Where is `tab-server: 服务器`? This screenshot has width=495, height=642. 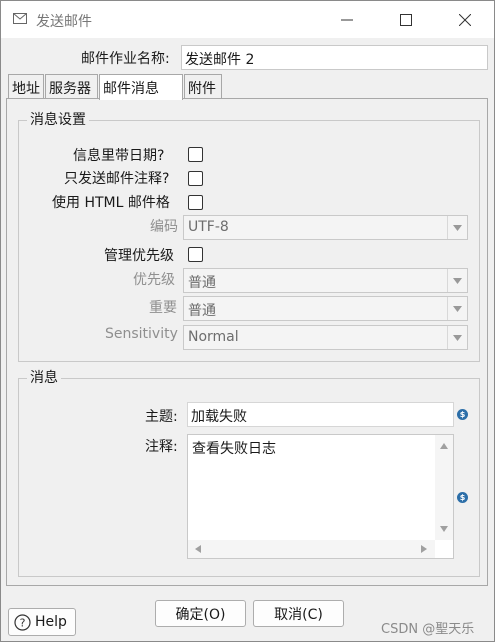
tab-server: 服务器 is located at coordinates (71, 86).